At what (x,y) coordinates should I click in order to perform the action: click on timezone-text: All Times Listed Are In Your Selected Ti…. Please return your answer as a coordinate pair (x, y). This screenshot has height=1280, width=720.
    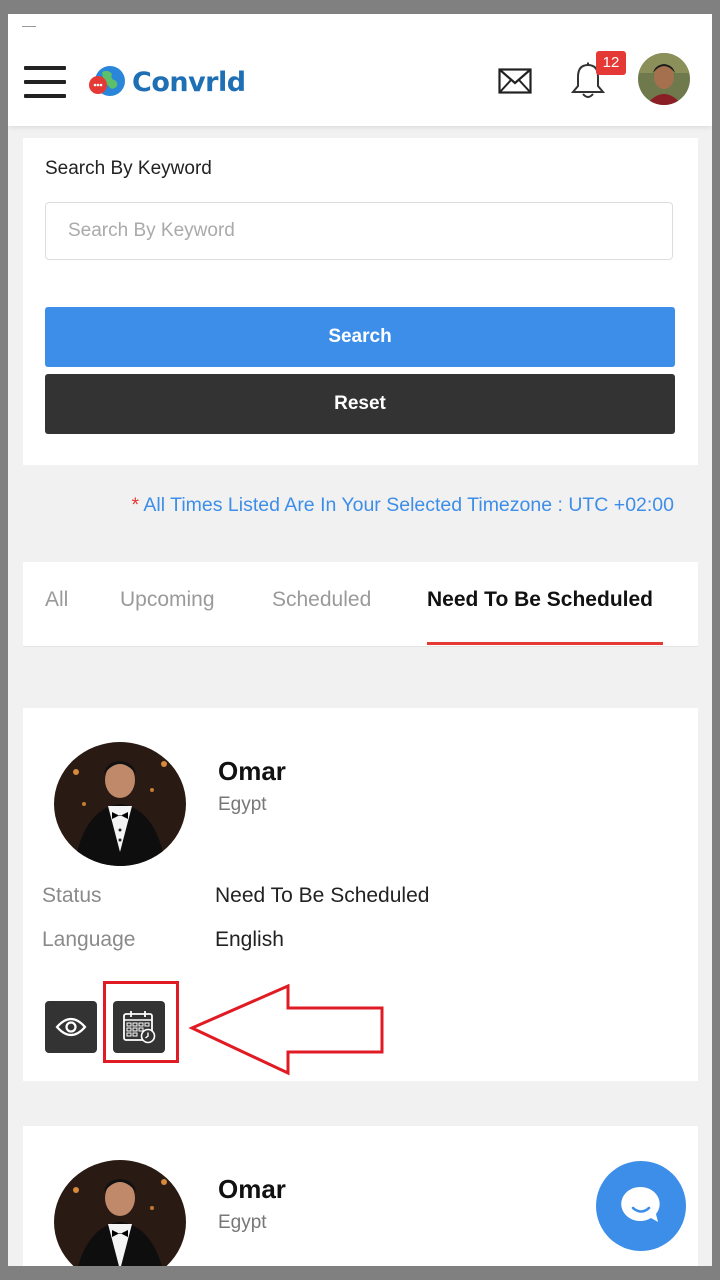
    Looking at the image, I should click on (408, 505).